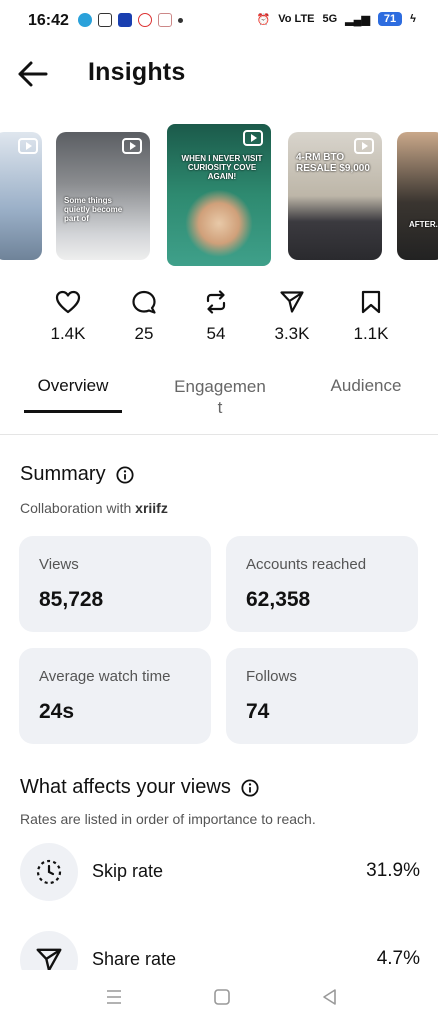  I want to click on system-nav-bar, so click(219, 997).